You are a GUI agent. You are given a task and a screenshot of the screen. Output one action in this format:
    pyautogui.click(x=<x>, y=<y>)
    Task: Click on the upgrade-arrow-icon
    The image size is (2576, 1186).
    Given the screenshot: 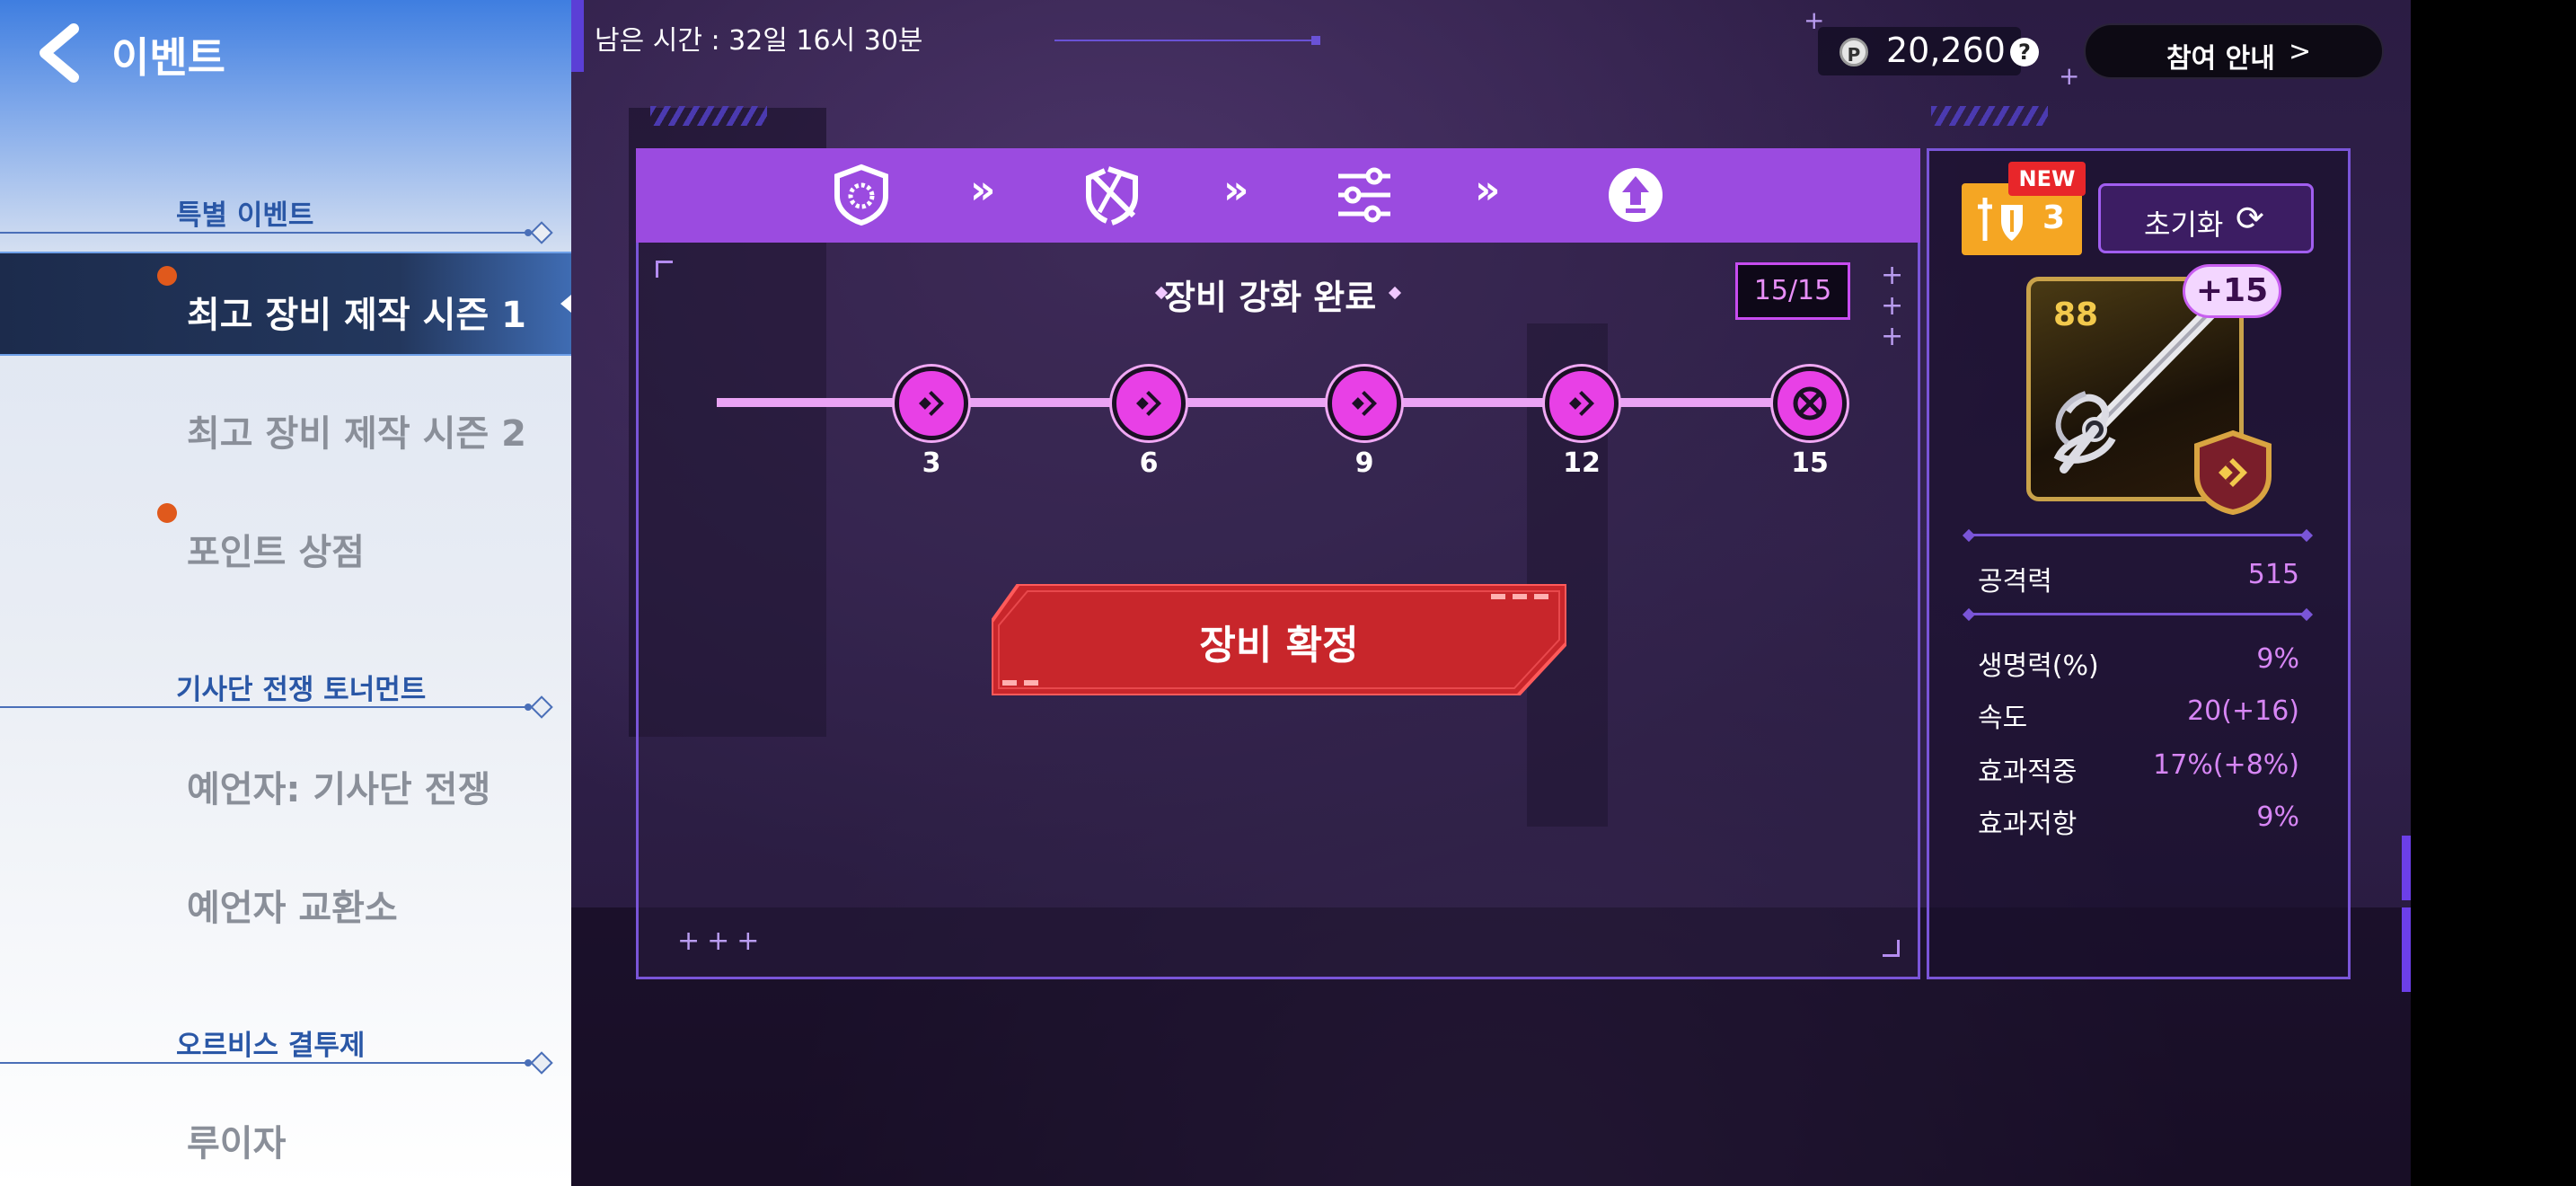 What is the action you would take?
    pyautogui.click(x=1636, y=195)
    